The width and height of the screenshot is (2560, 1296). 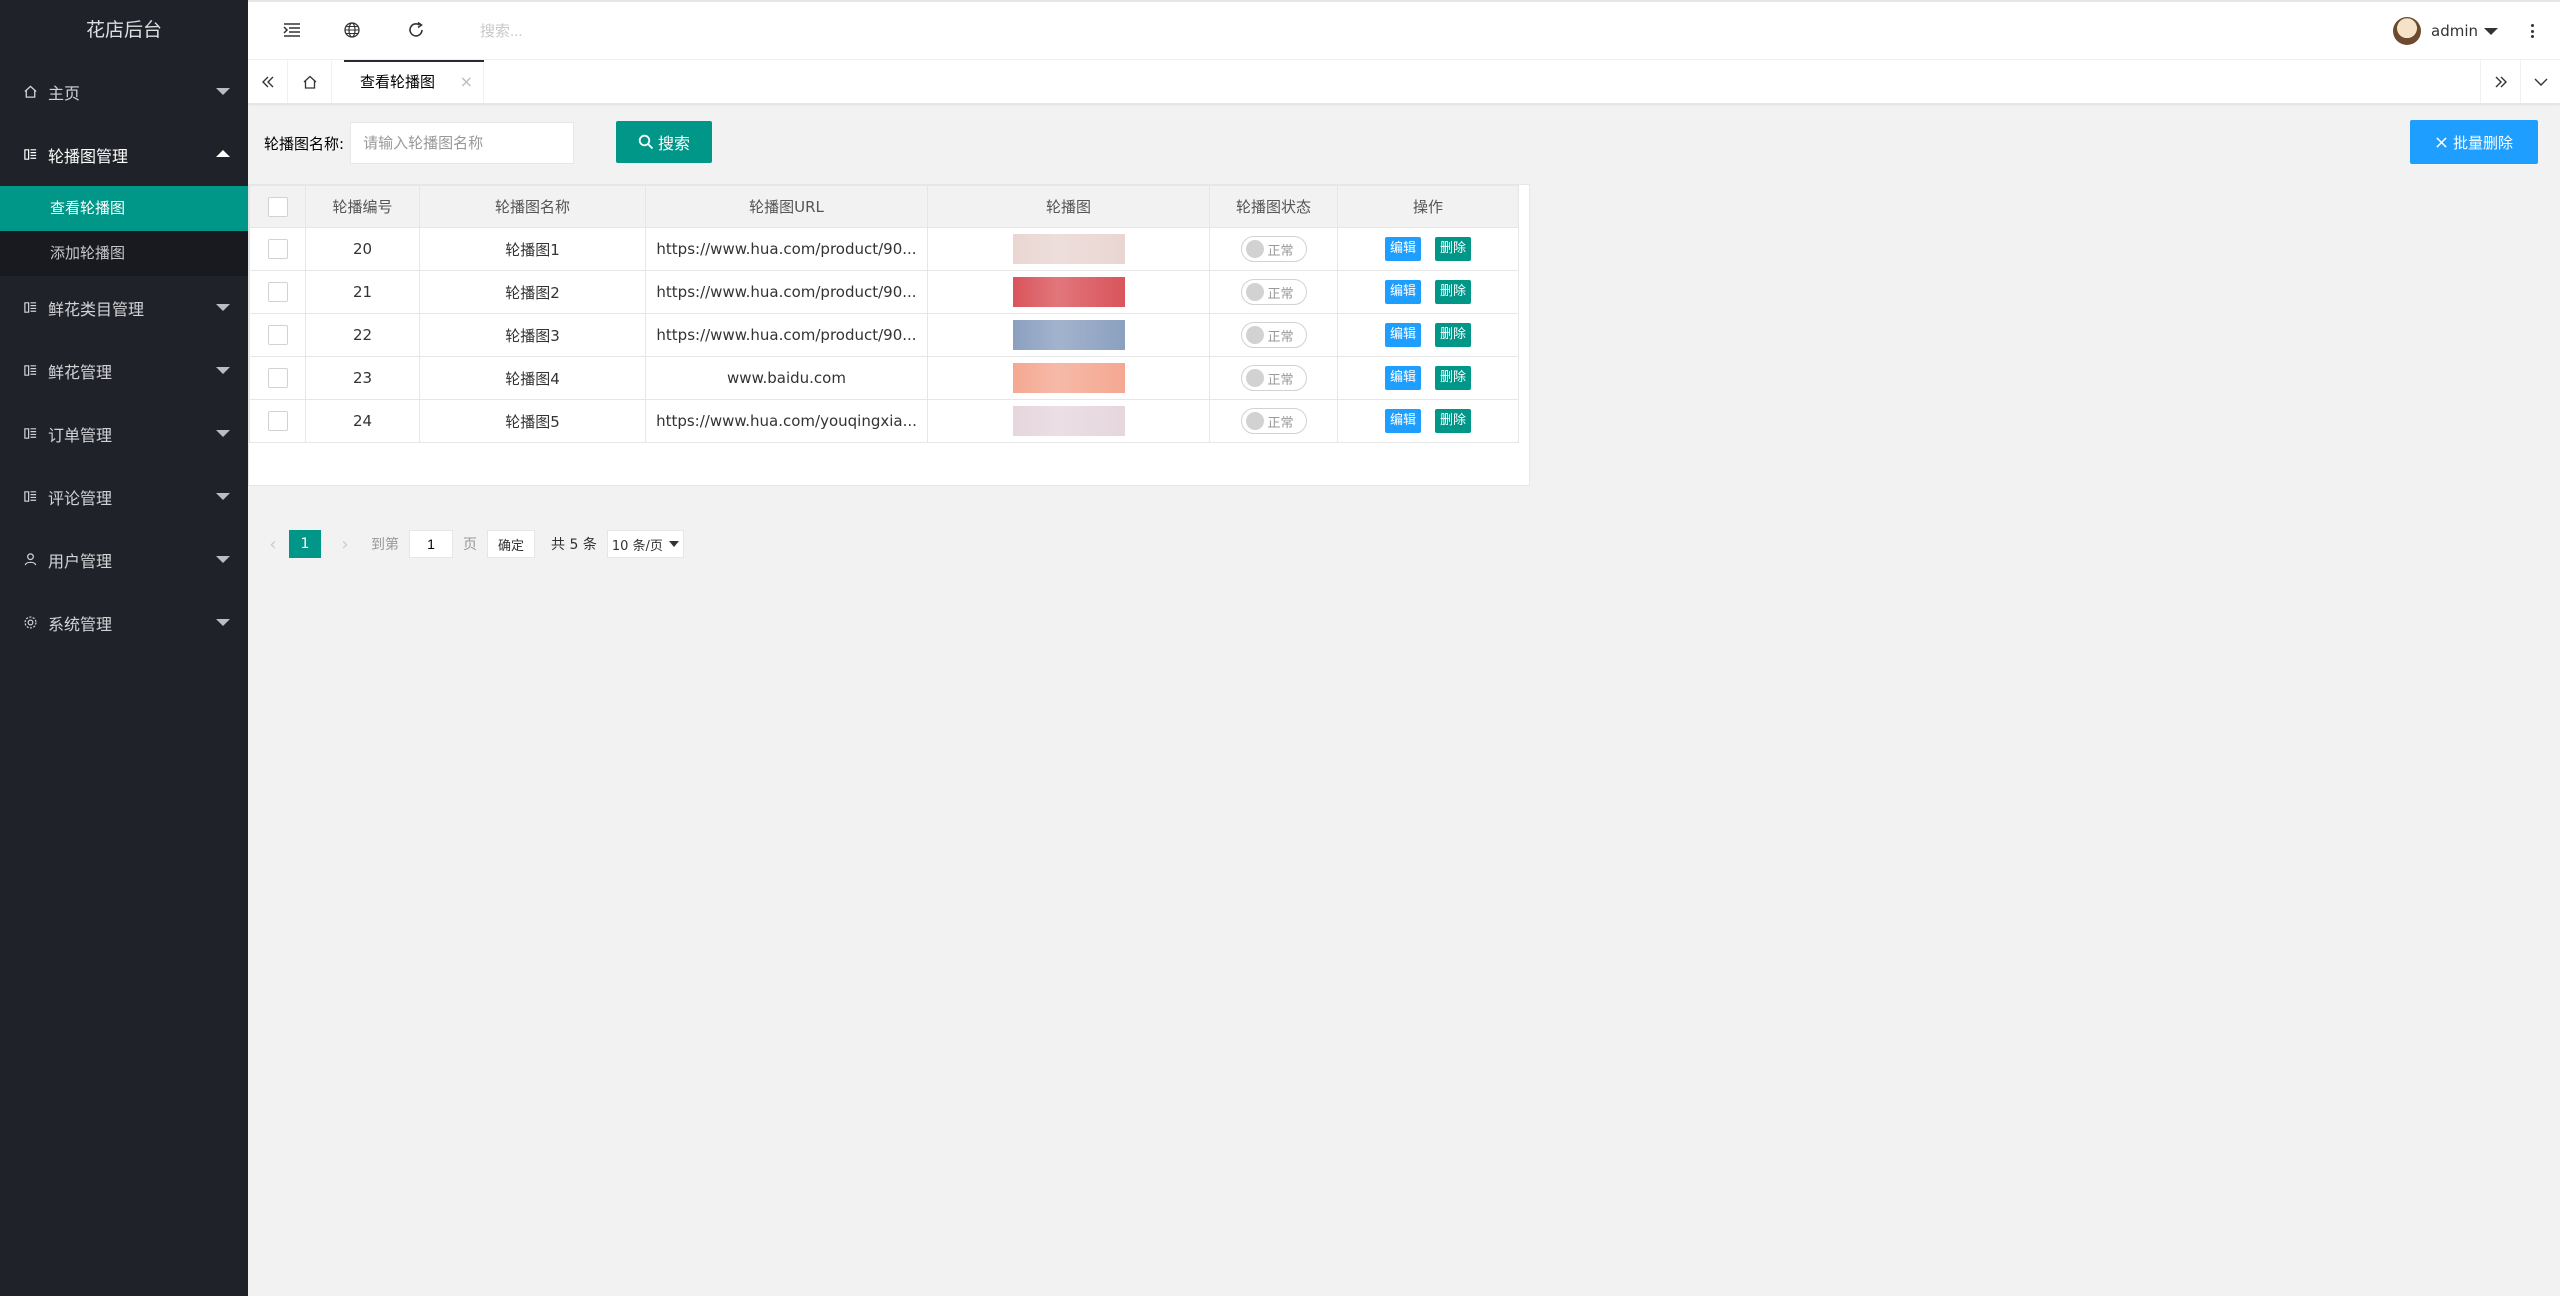 What do you see at coordinates (277, 206) in the screenshot?
I see `select-all-checkbox` at bounding box center [277, 206].